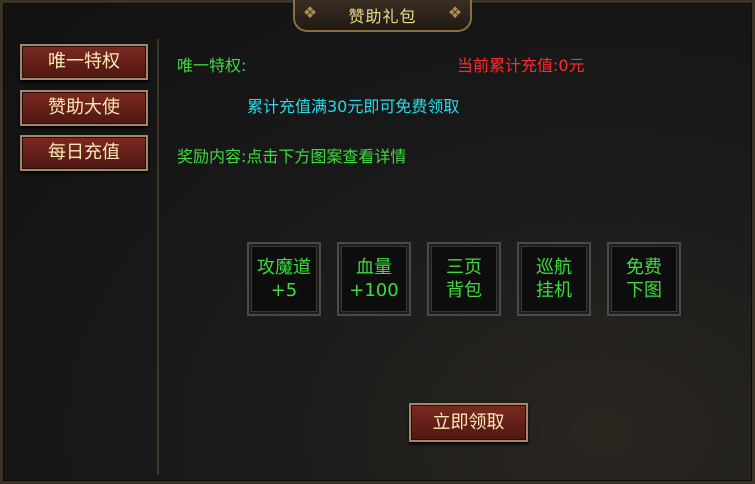  I want to click on sidebar-item-exclusive-privilege: 唯一特权, so click(84, 62).